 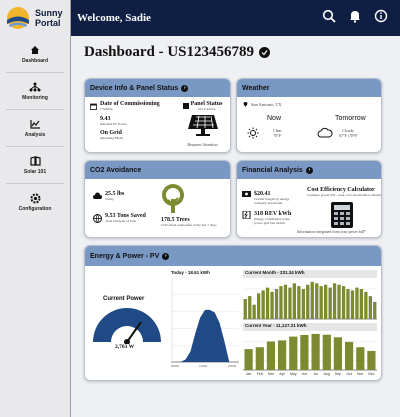 I want to click on year-tick-label: May, so click(x=293, y=374).